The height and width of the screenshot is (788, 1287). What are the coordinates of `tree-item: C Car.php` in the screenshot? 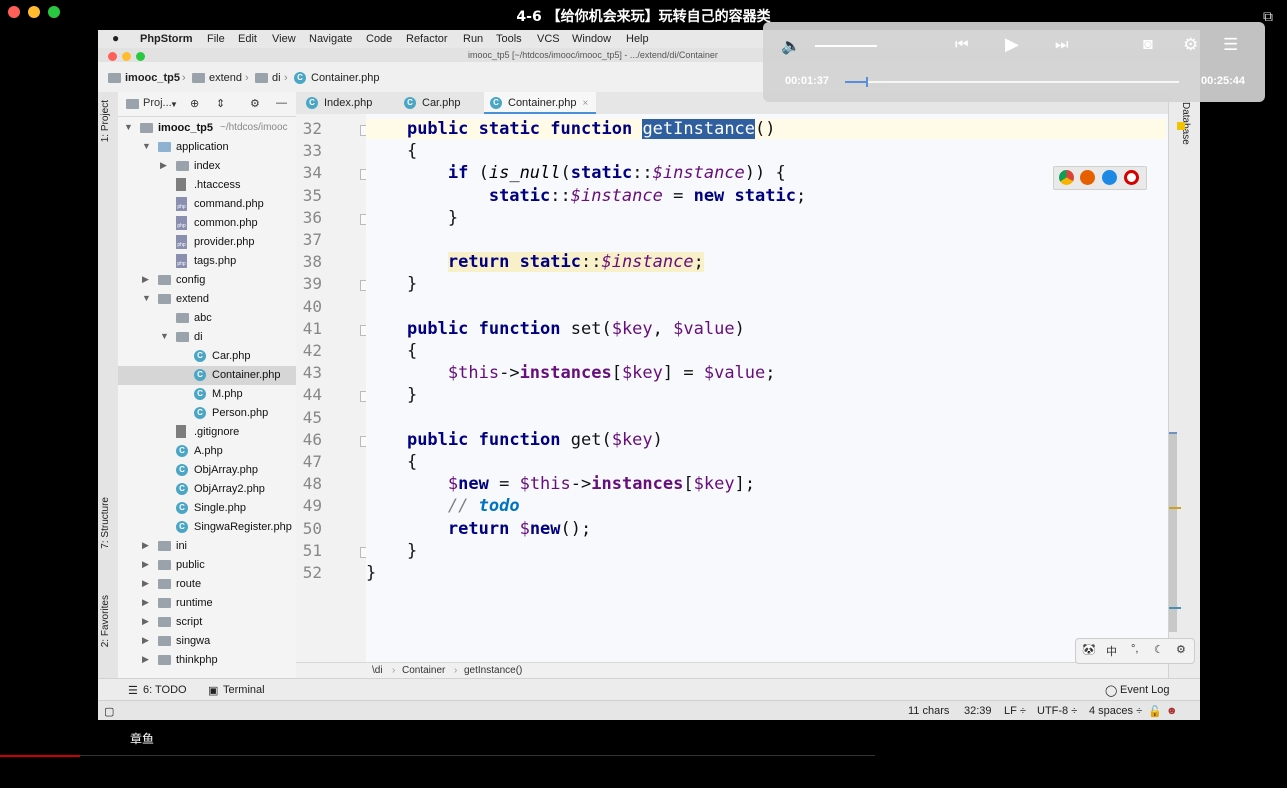 It's located at (207, 356).